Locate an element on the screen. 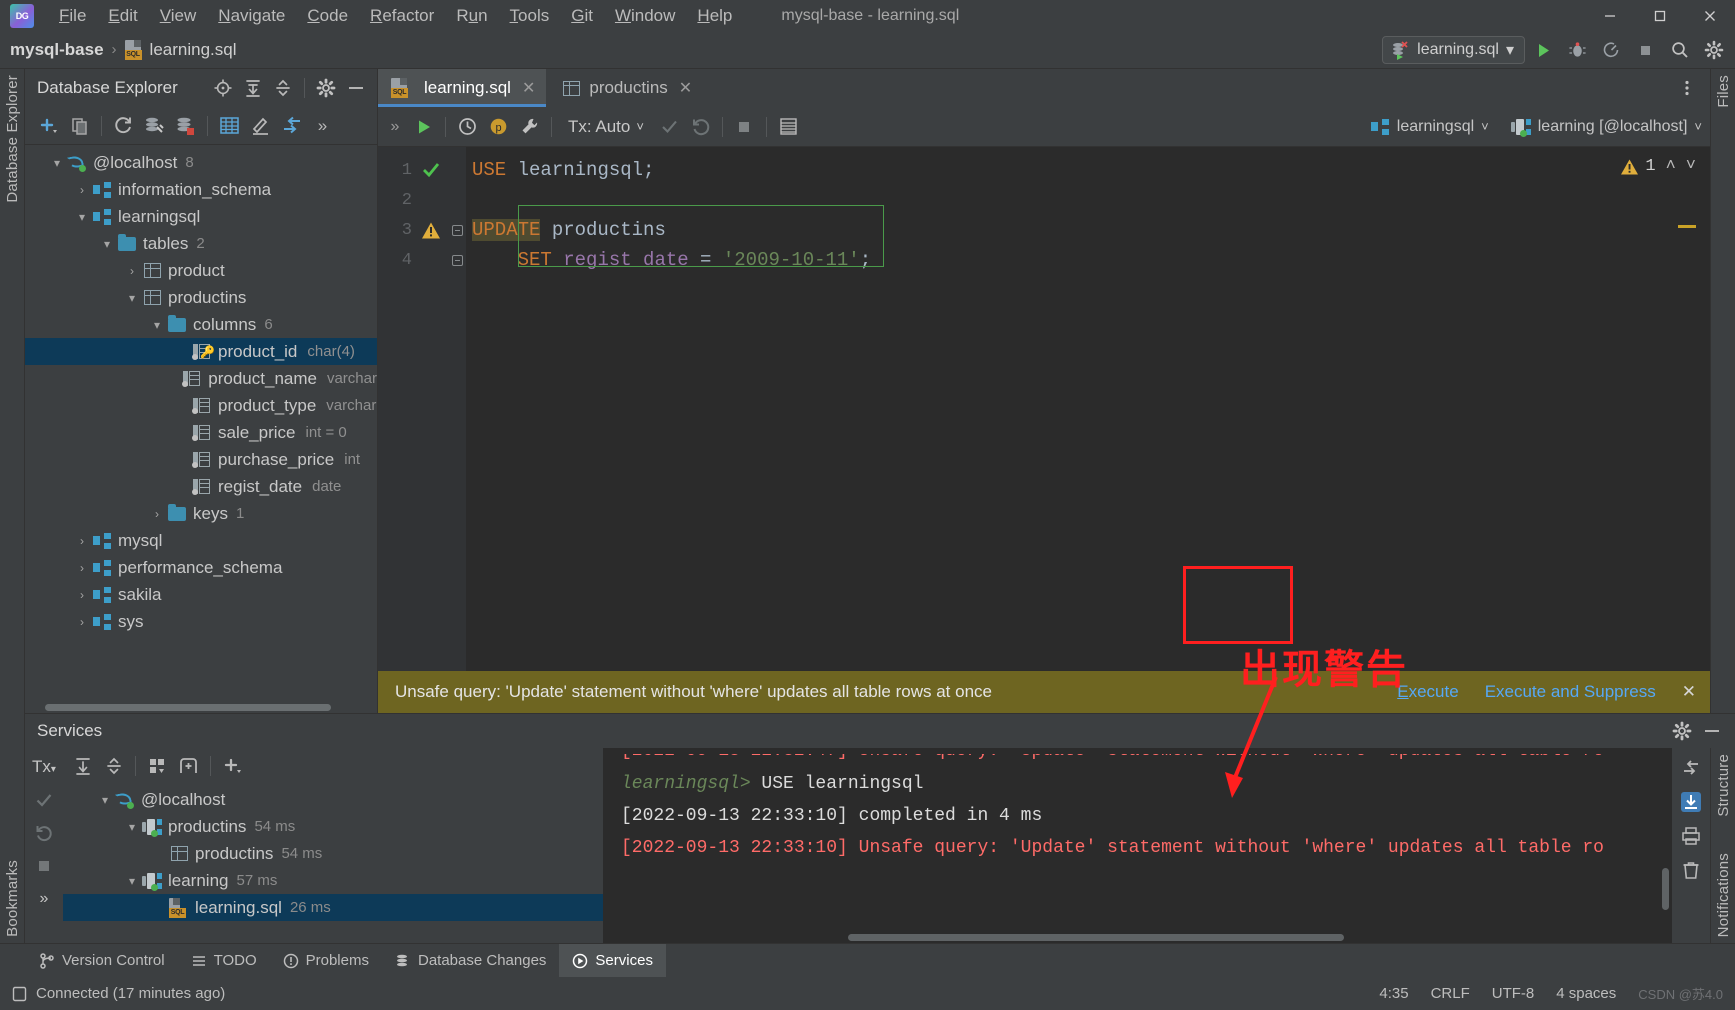 The image size is (1735, 1010). tx-menu-icon: Tx▾ is located at coordinates (44, 767).